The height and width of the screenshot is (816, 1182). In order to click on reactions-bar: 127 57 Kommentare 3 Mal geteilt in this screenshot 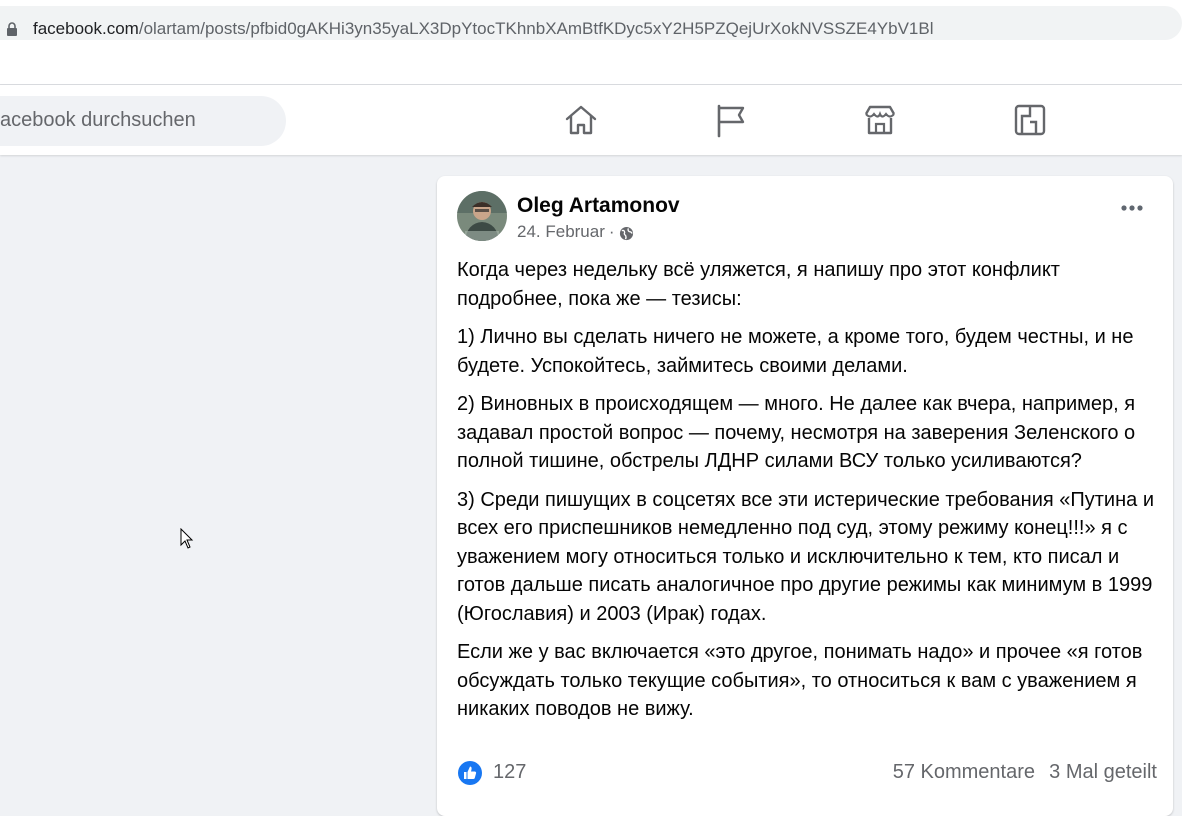, I will do `click(807, 773)`.